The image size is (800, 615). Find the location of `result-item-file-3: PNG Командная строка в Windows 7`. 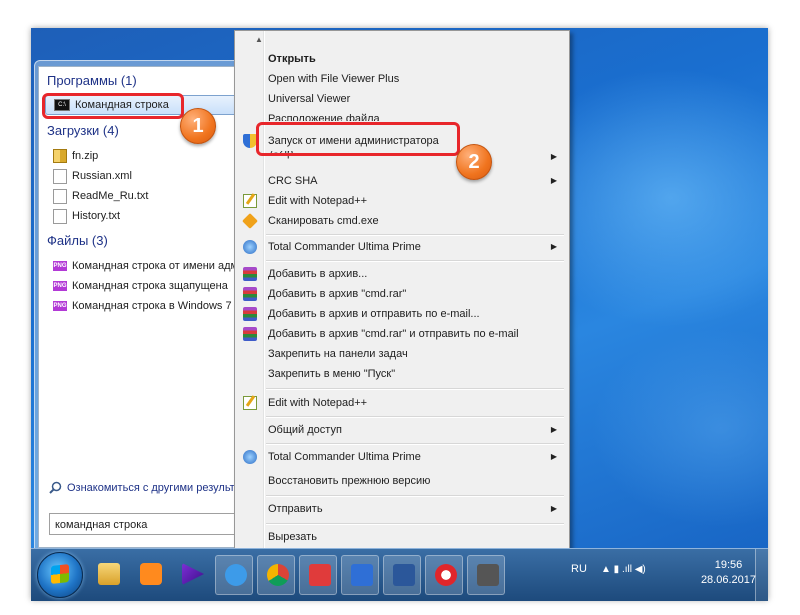

result-item-file-3: PNG Командная строка в Windows 7 is located at coordinates (142, 306).